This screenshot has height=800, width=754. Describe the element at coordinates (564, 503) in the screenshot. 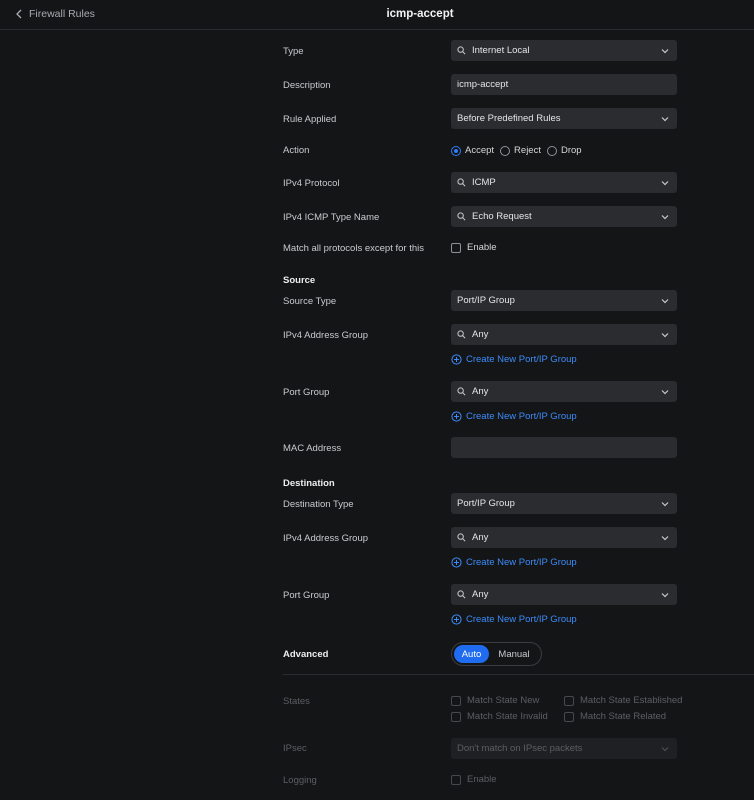

I see `destination-type-select: Port/IP Group` at that location.